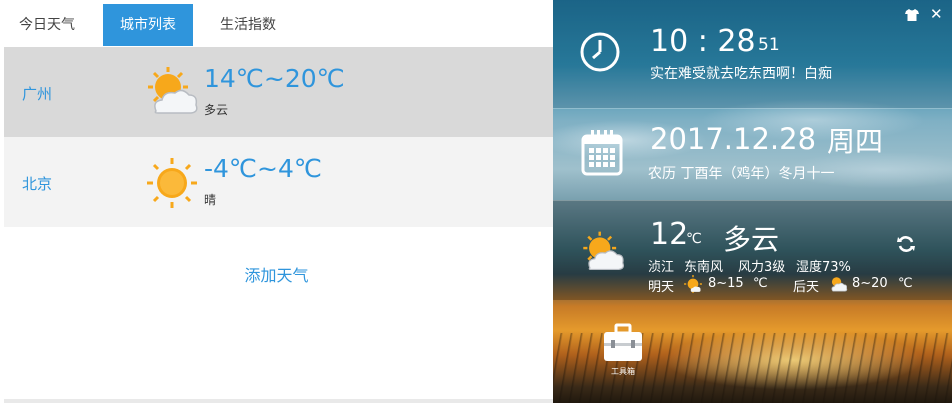  Describe the element at coordinates (669, 234) in the screenshot. I see `current-temp: 12` at that location.